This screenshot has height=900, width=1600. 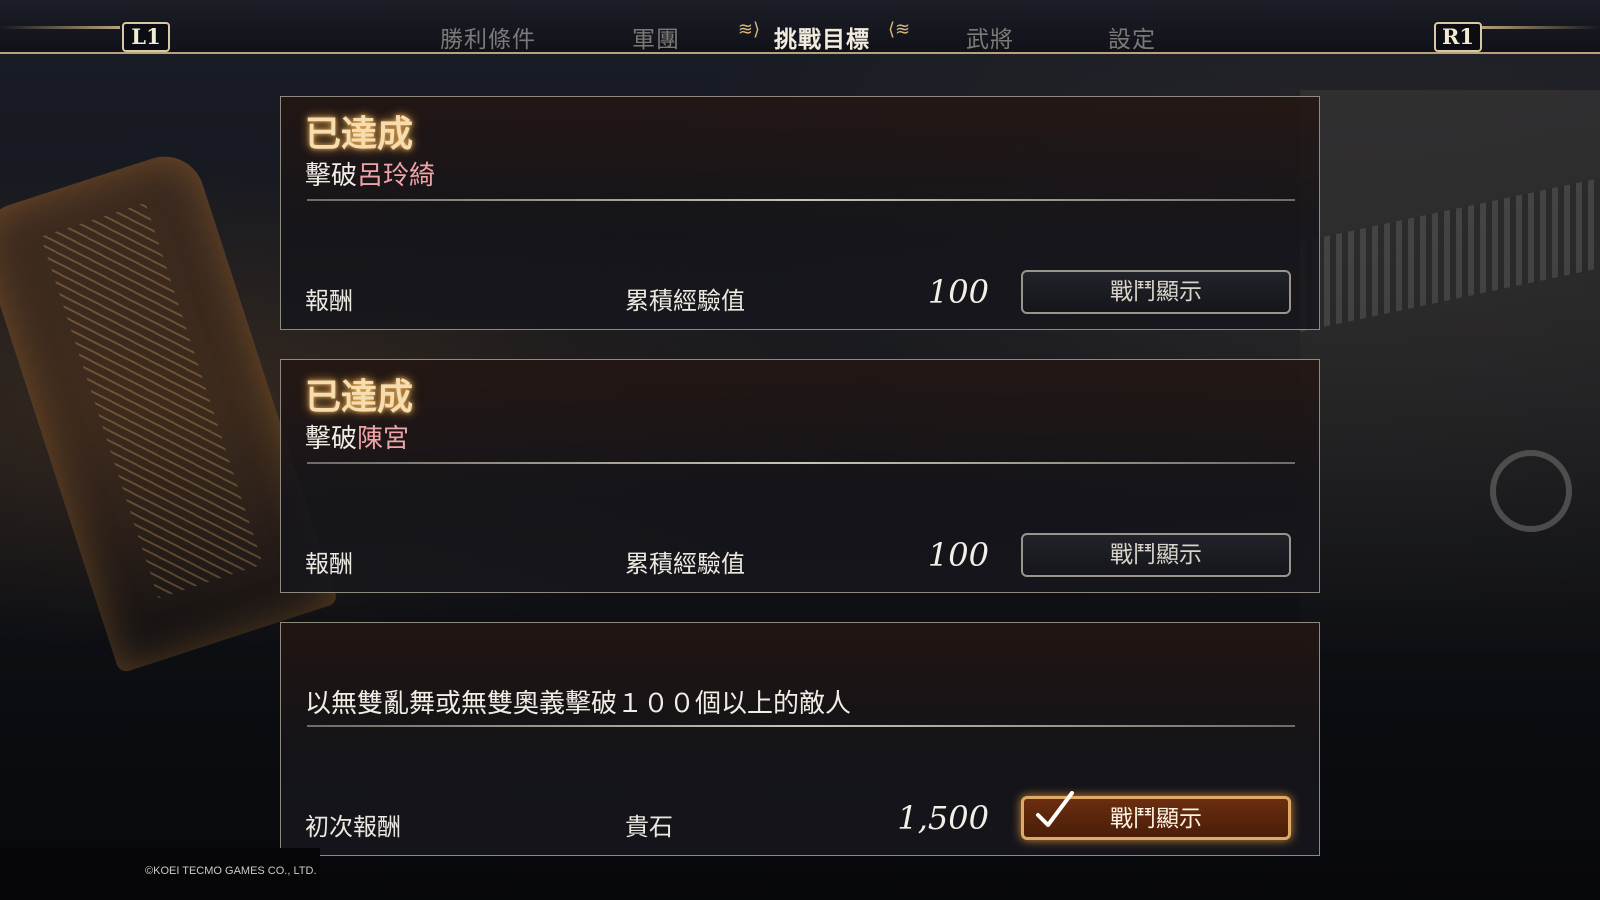 What do you see at coordinates (748, 29) in the screenshot?
I see `wing-left-icon: ≋⟩` at bounding box center [748, 29].